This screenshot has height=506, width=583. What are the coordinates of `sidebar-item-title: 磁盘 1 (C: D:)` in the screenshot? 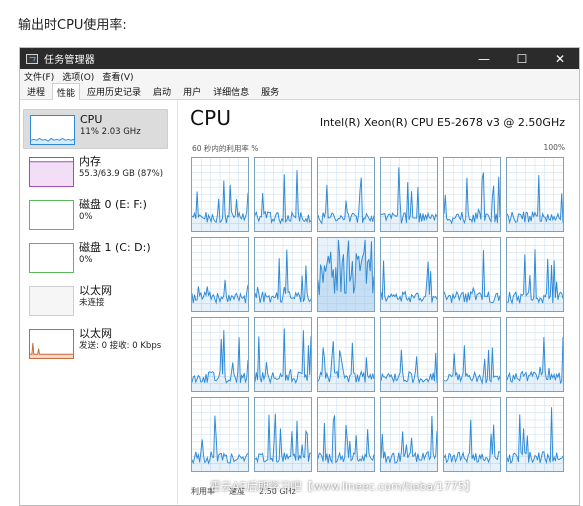 It's located at (115, 247).